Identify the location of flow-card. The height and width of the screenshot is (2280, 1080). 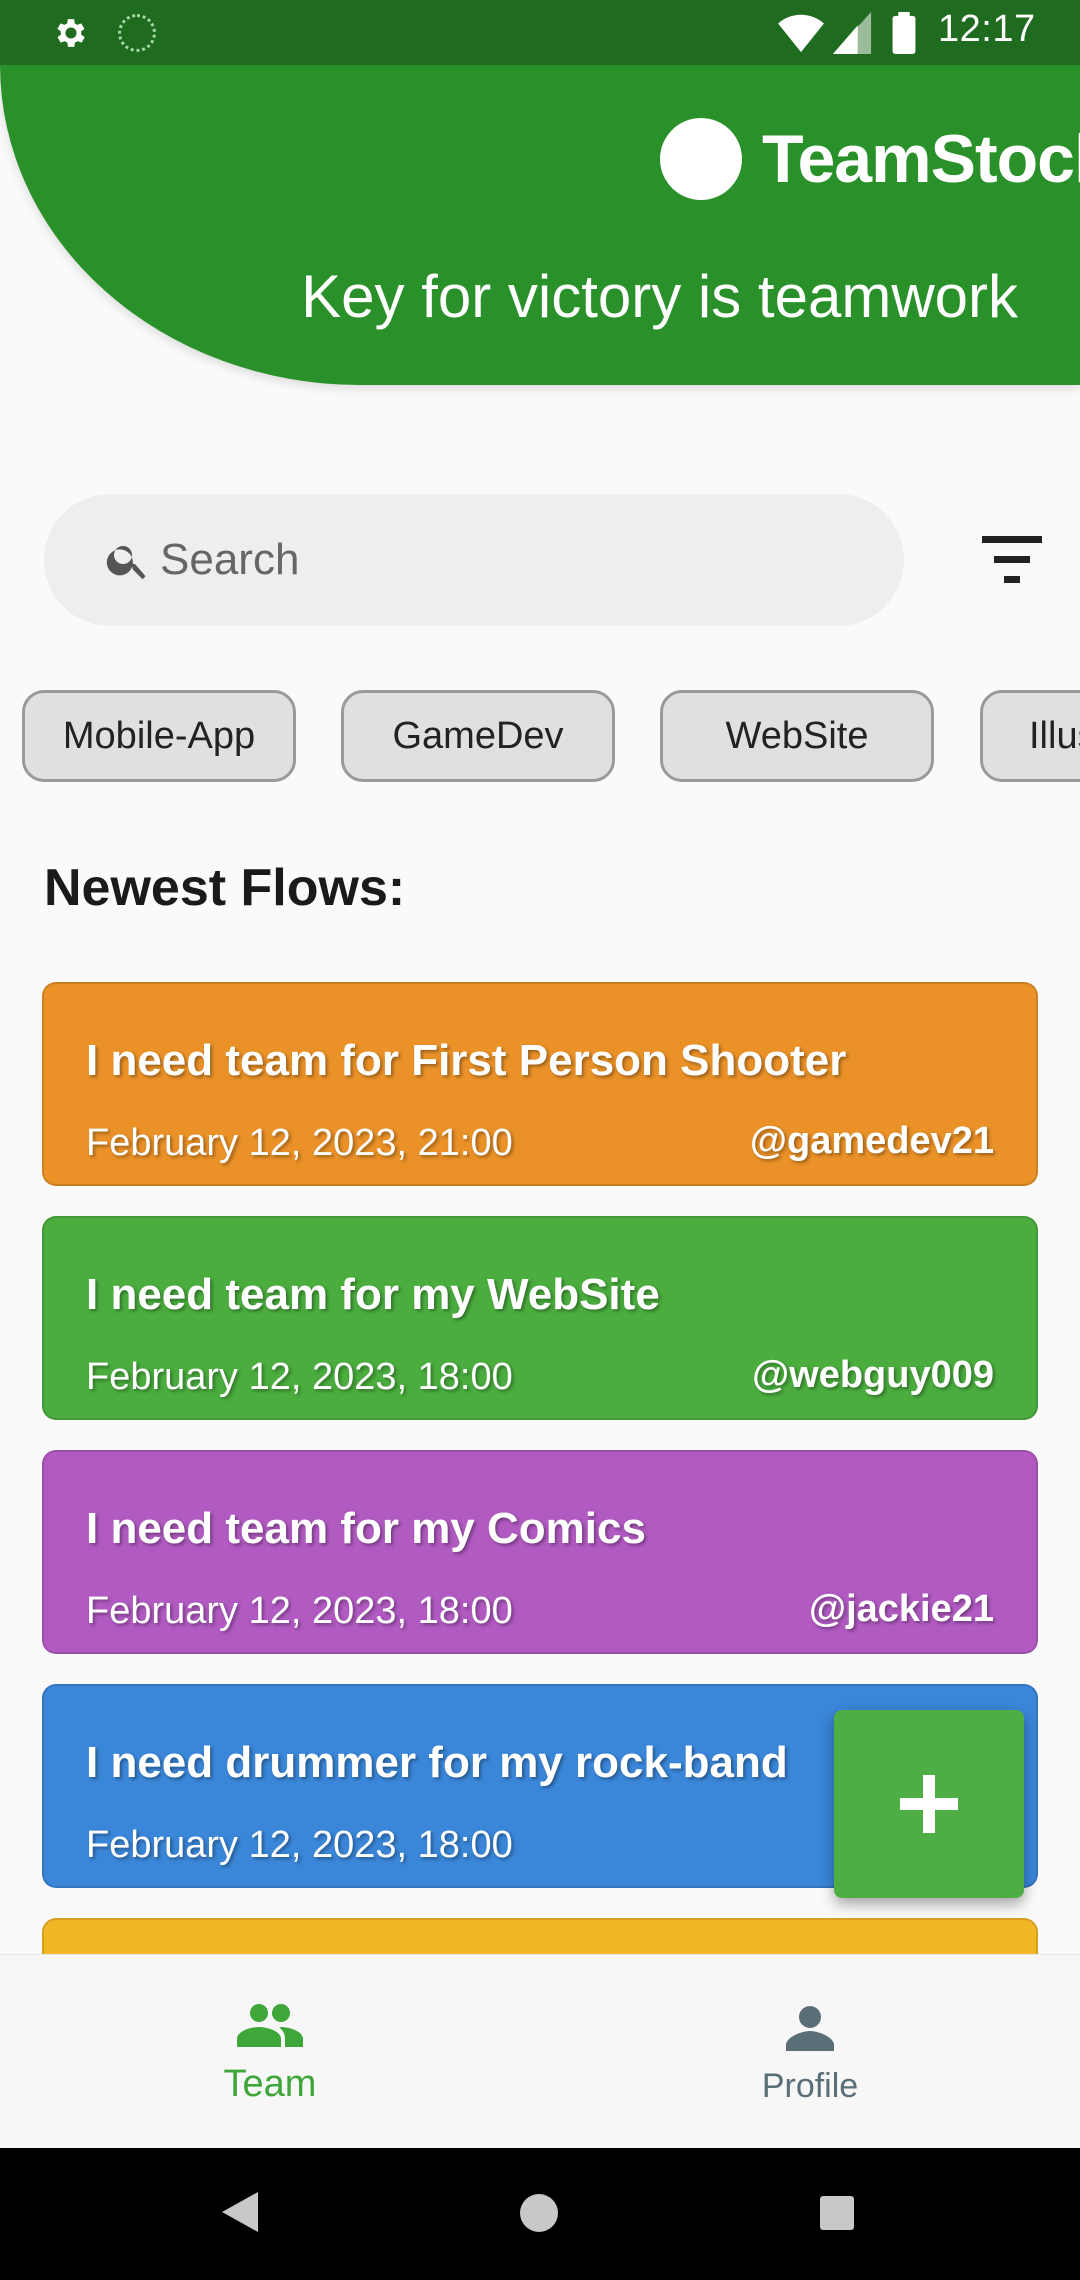
(540, 1936).